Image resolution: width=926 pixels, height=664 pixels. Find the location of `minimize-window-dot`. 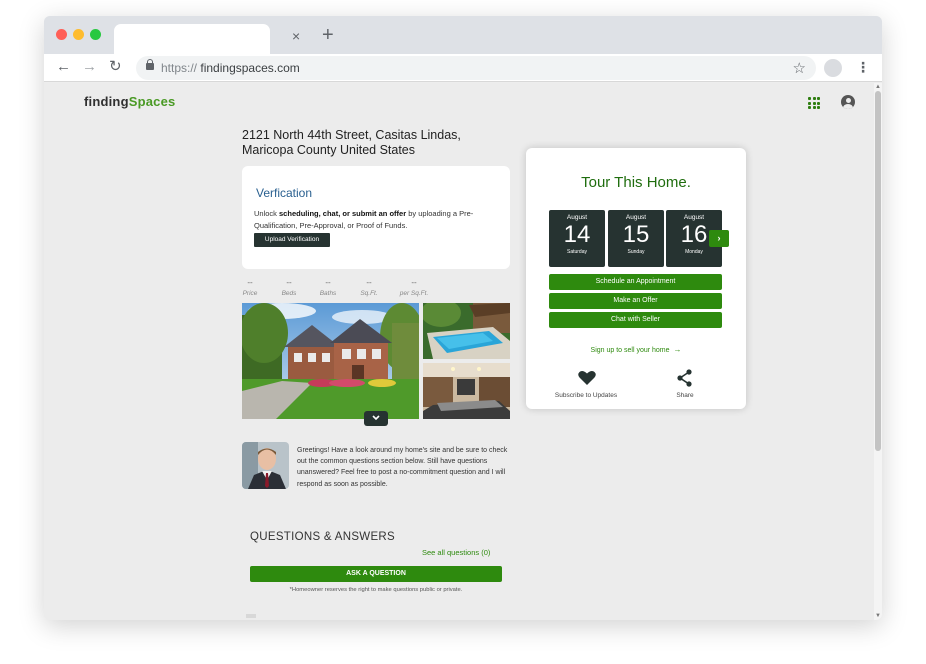

minimize-window-dot is located at coordinates (78, 34).